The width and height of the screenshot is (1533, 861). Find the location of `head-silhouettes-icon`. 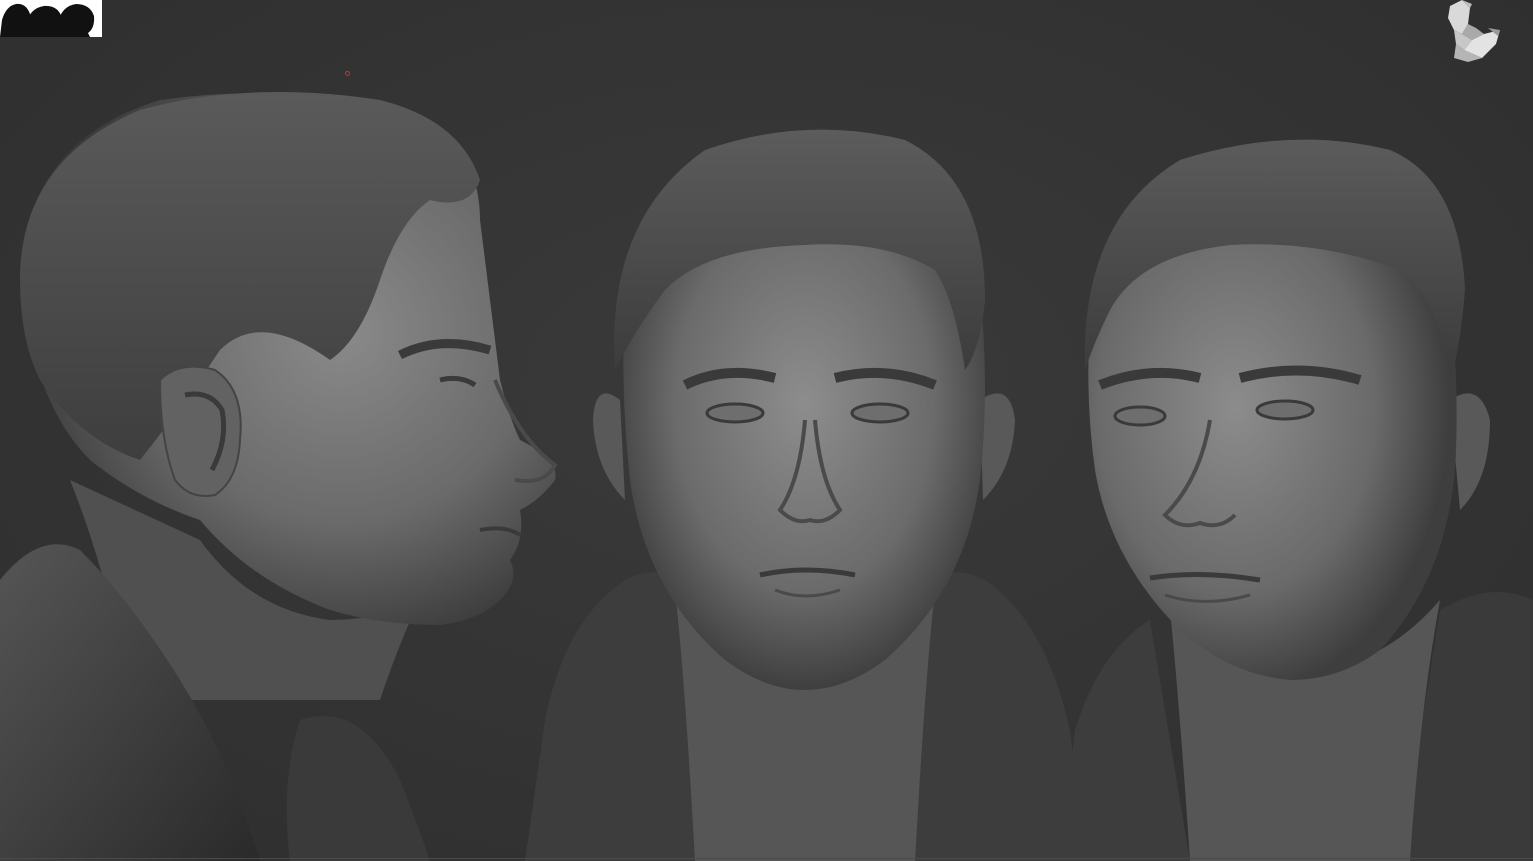

head-silhouettes-icon is located at coordinates (47, 20).